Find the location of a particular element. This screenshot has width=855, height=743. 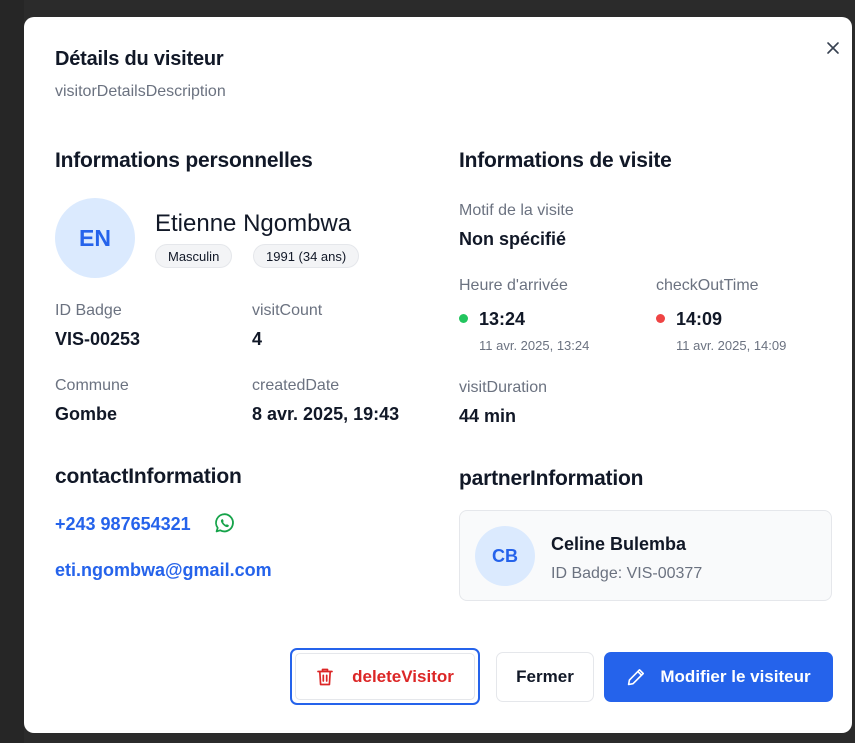

visit-count-value: 4 is located at coordinates (257, 339).